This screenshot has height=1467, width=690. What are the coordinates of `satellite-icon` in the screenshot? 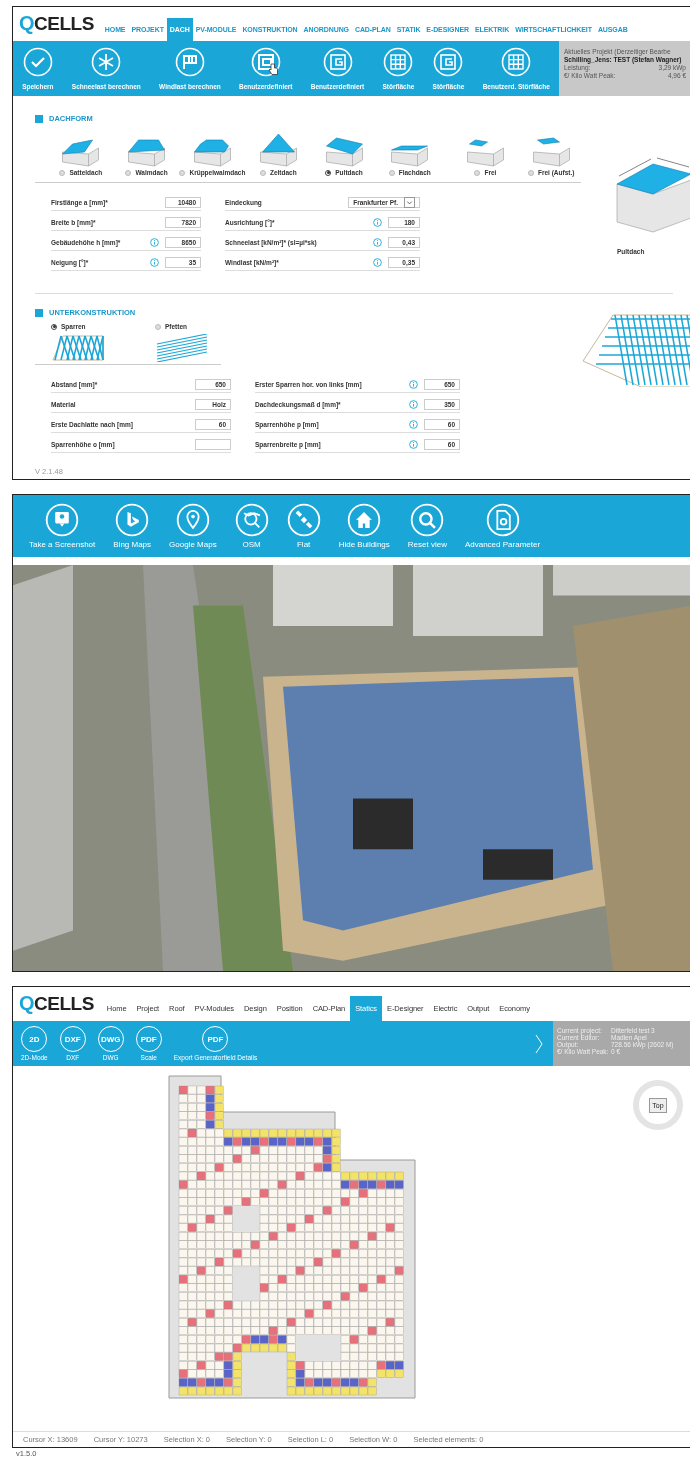 It's located at (303, 520).